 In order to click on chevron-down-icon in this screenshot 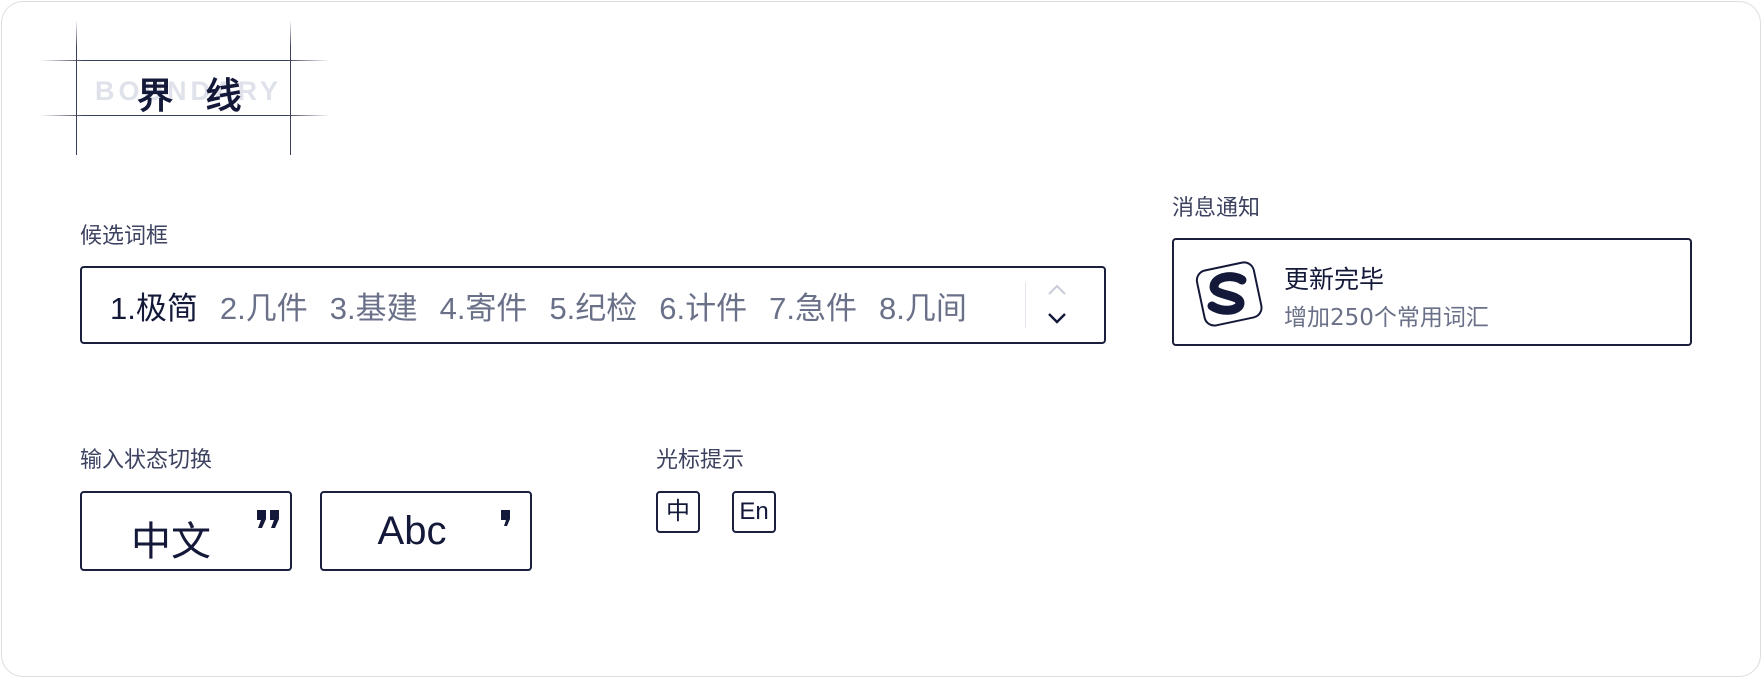, I will do `click(1057, 318)`.